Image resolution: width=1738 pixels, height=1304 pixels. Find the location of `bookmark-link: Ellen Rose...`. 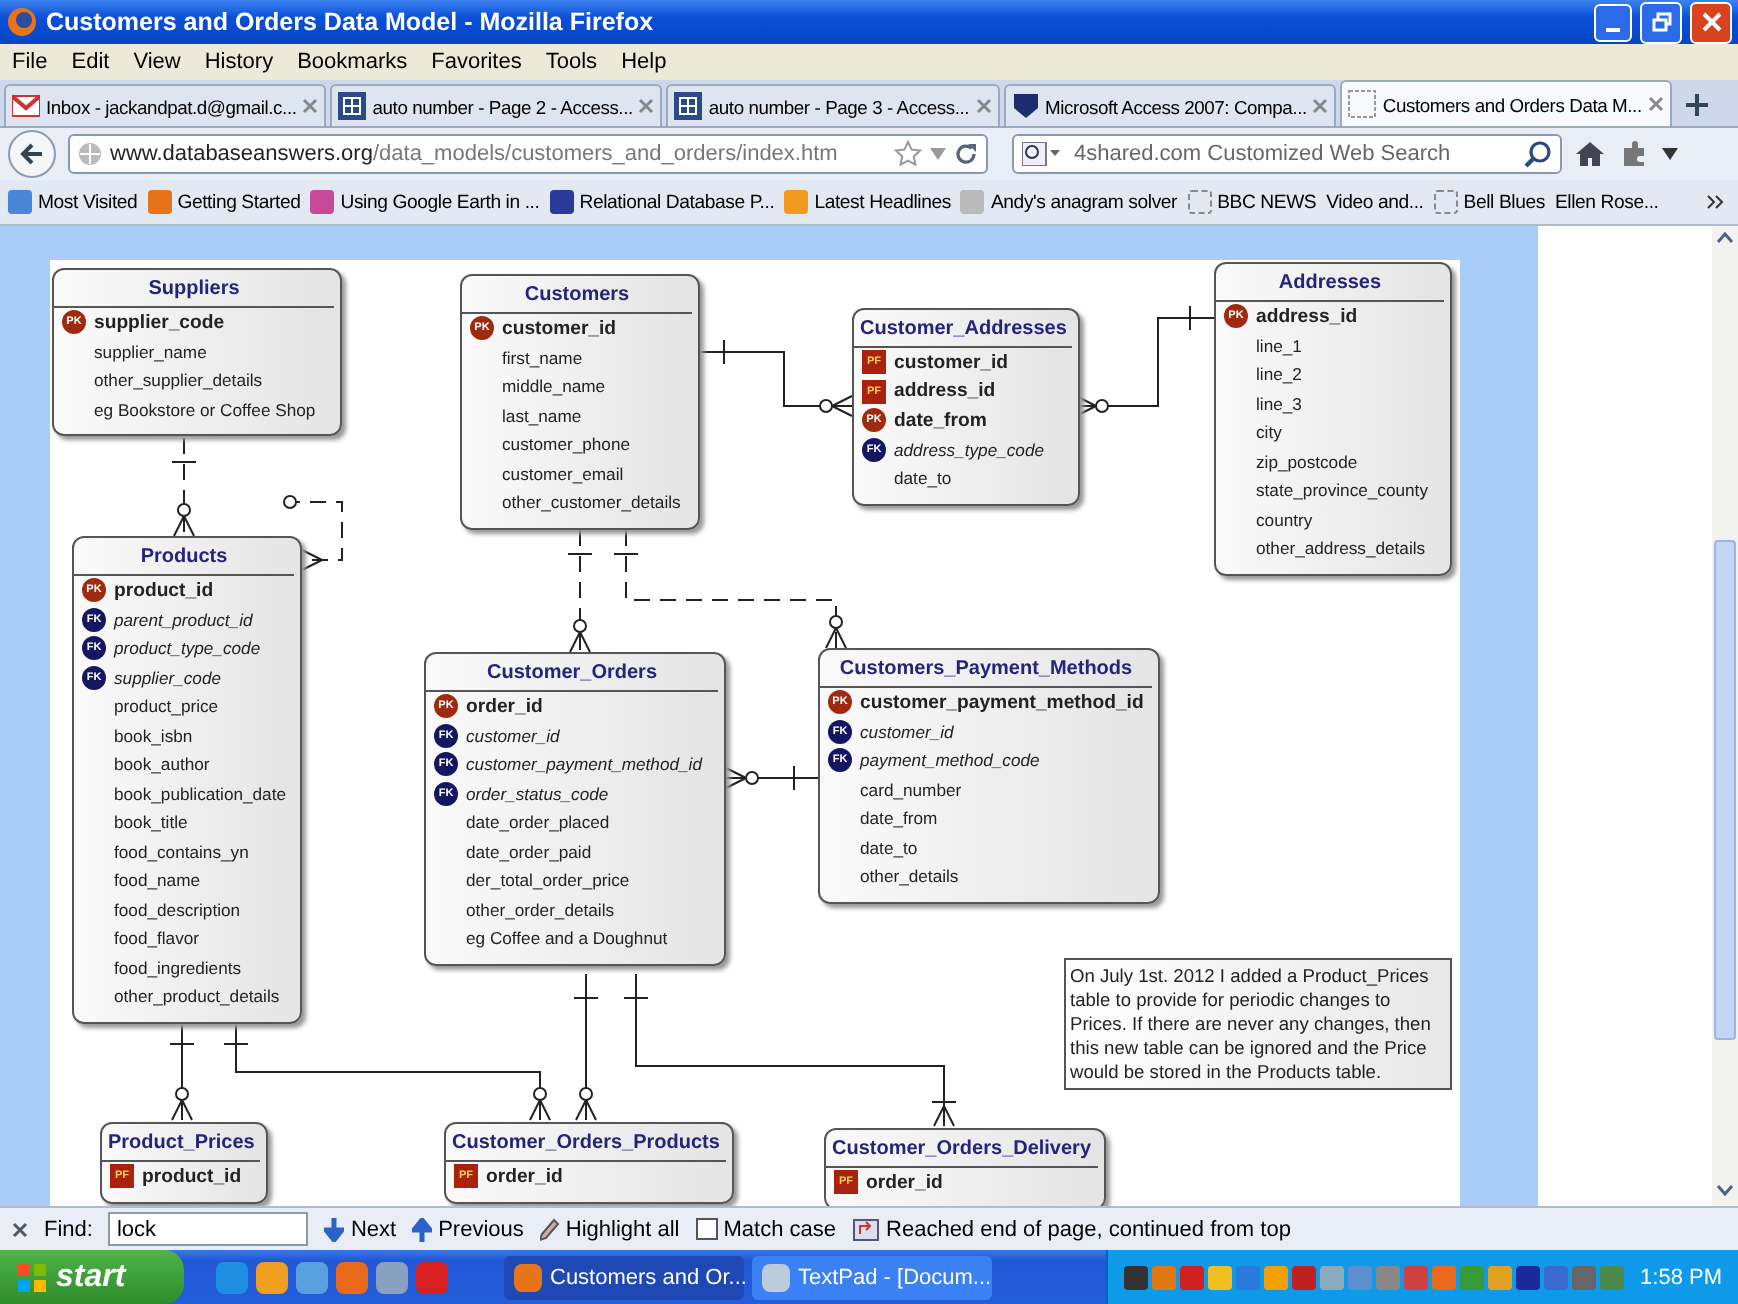

bookmark-link: Ellen Rose... is located at coordinates (1606, 202).